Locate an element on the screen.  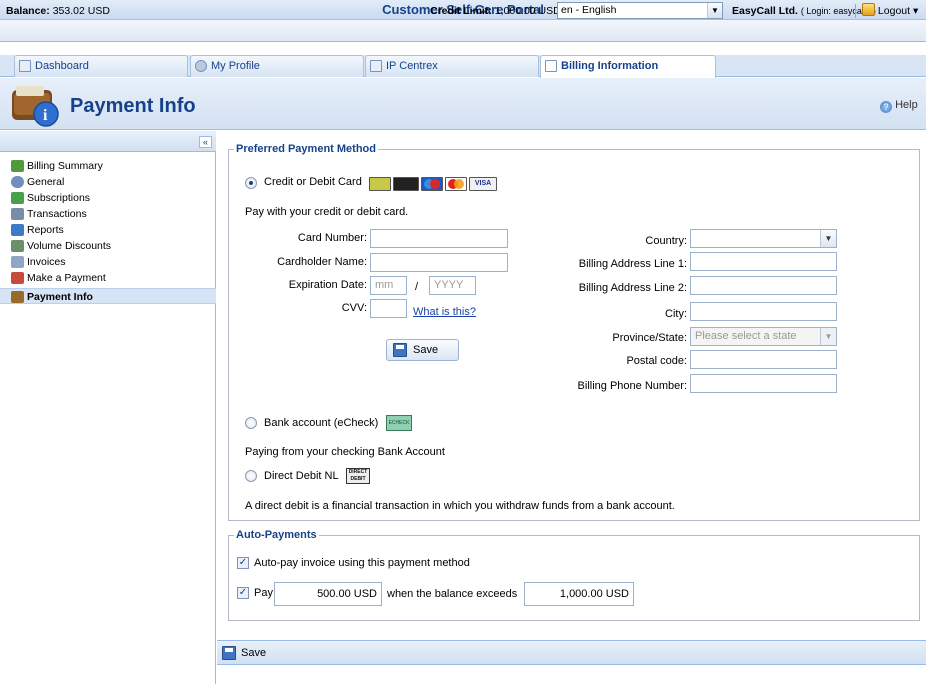
gear-icon is located at coordinates (17, 182).